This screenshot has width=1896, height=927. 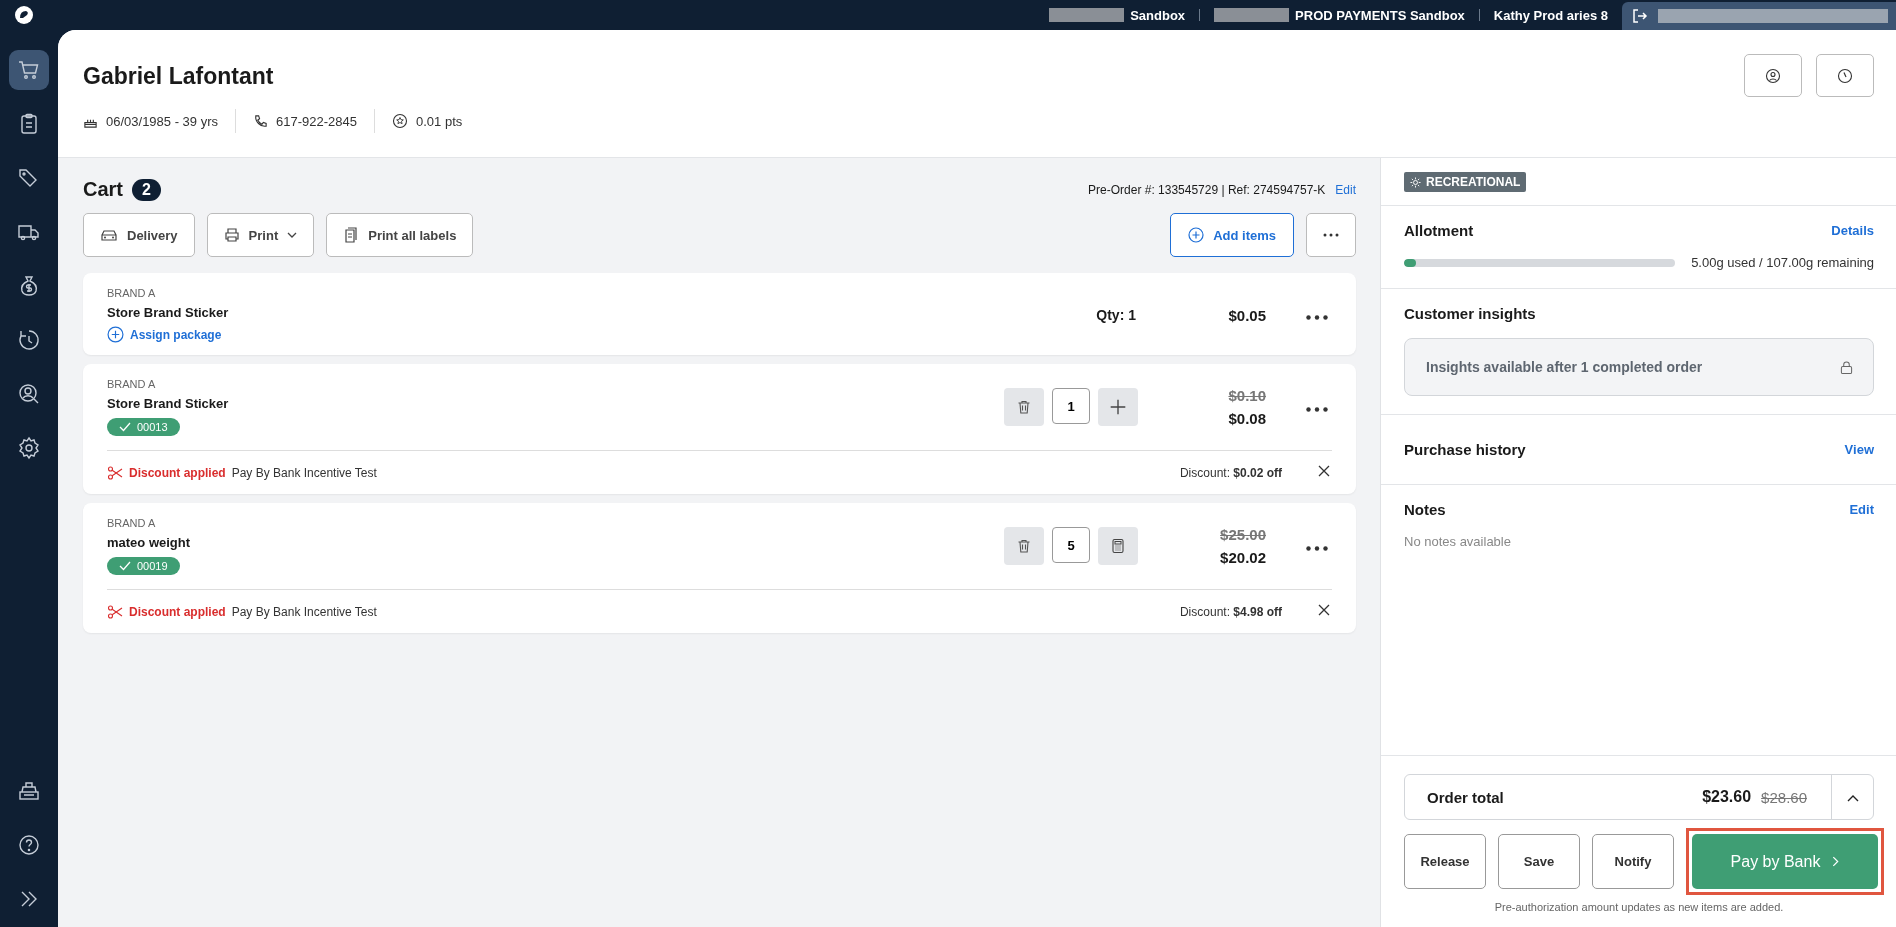 I want to click on edit-notes-link: Edit, so click(x=1861, y=509).